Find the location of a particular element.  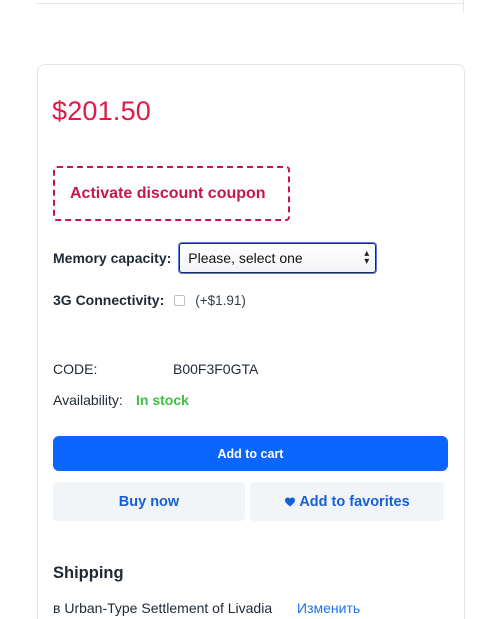

chevron-up-down-icon: ▴ ▾ is located at coordinates (367, 257).